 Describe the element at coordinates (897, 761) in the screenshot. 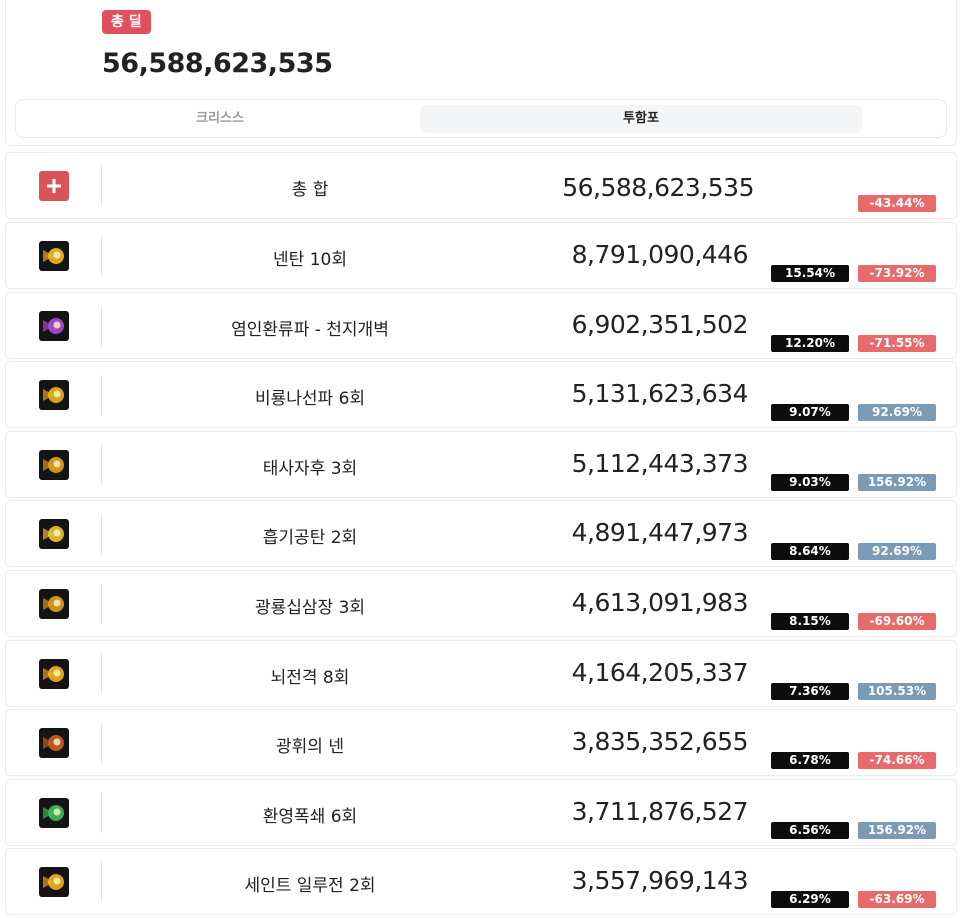

I see `damage-change-badge: -74.66%` at that location.